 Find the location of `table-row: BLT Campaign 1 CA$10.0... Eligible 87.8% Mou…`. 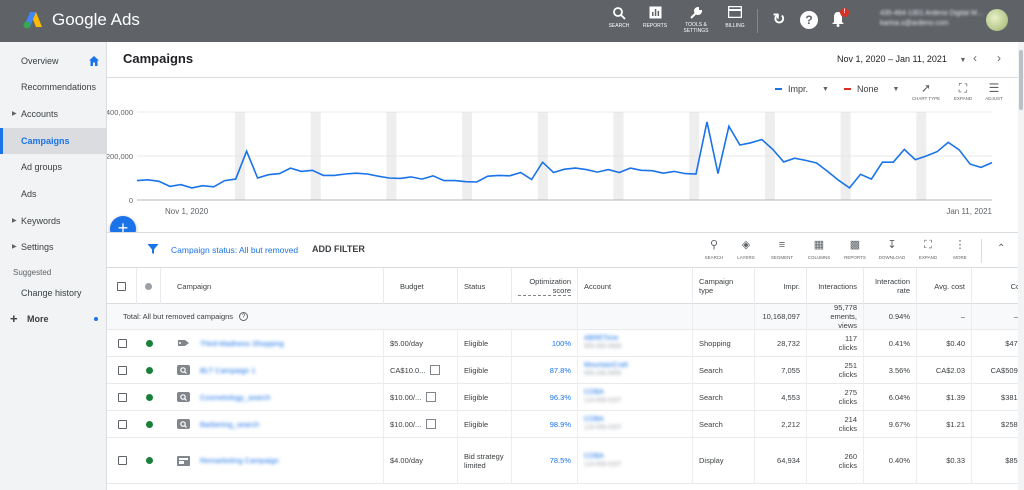

table-row: BLT Campaign 1 CA$10.0... Eligible 87.8% Mou… is located at coordinates (565, 370).